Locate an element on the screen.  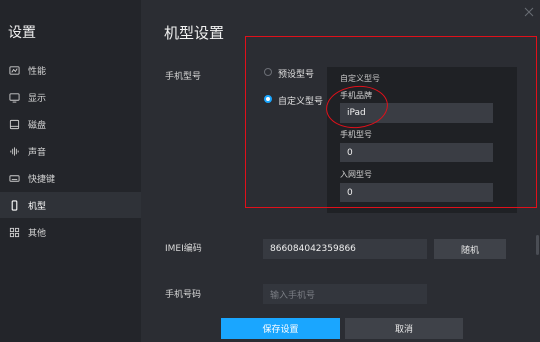
sidebar-item-label: 显示 is located at coordinates (37, 98).